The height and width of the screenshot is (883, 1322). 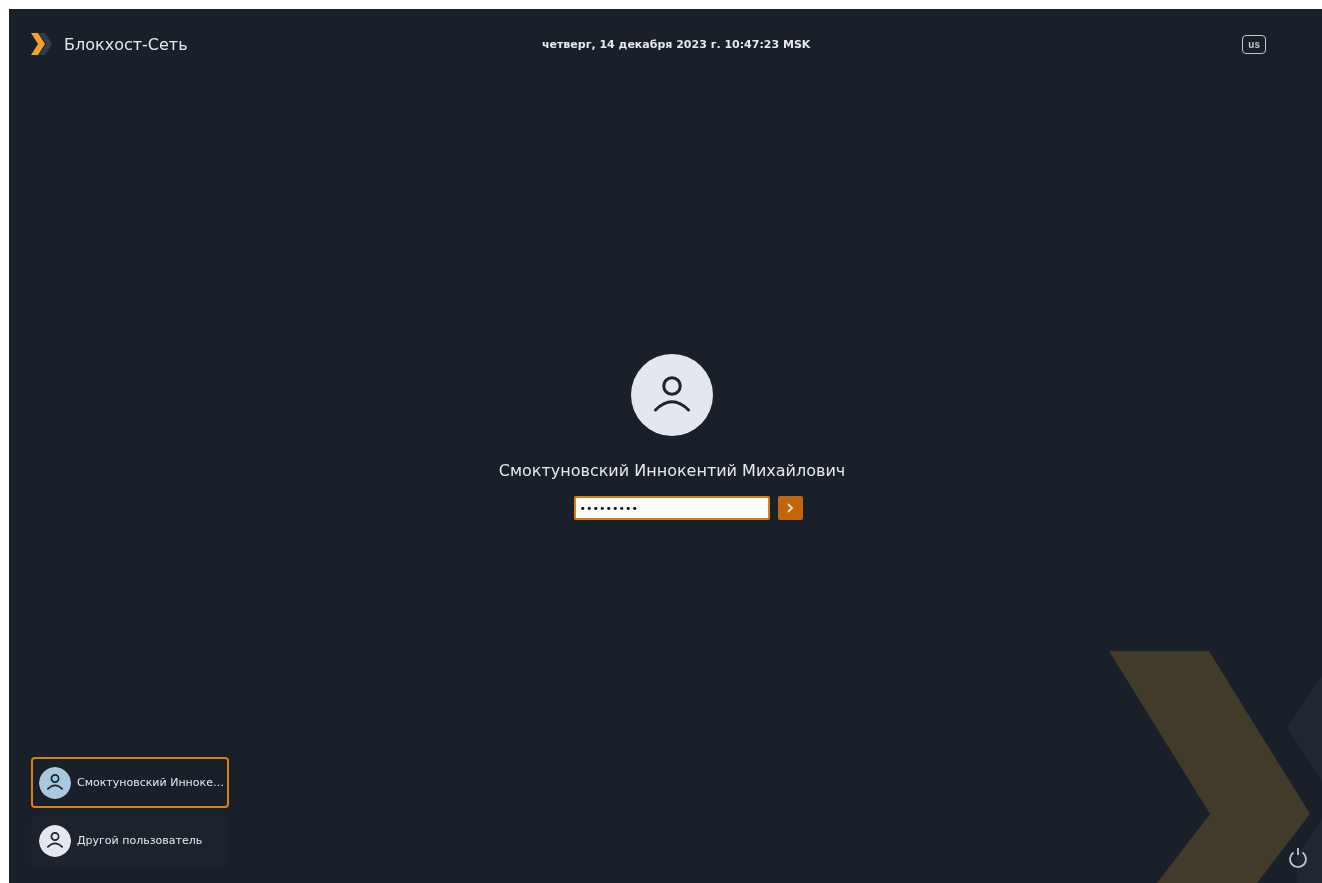 What do you see at coordinates (671, 508) in the screenshot?
I see `password-field: •••••••••` at bounding box center [671, 508].